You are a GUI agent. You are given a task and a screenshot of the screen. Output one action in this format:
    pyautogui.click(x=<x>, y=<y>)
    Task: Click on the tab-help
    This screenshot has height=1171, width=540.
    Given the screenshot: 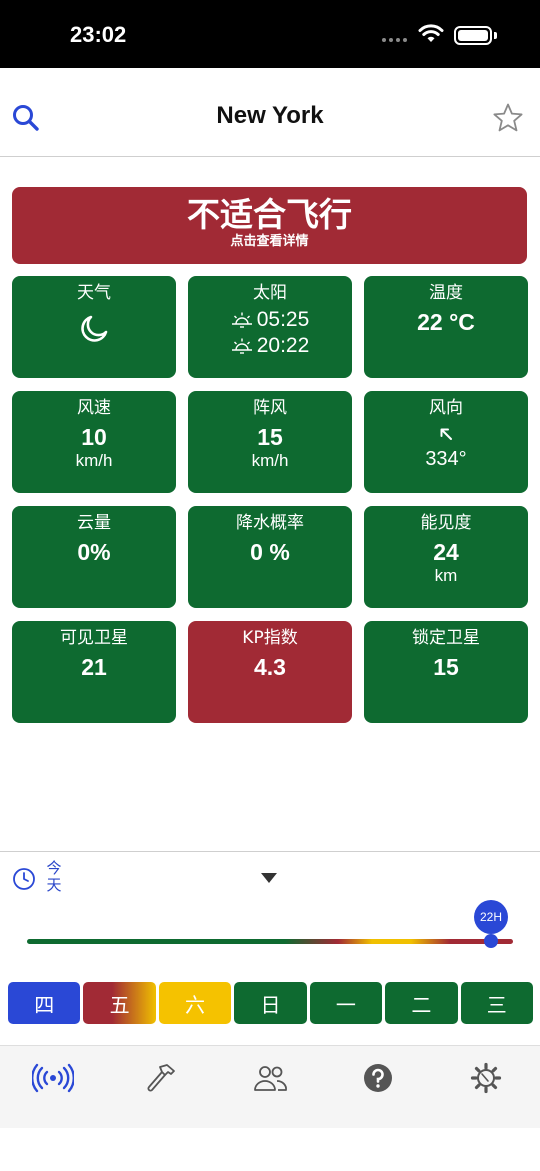 What is the action you would take?
    pyautogui.click(x=378, y=1078)
    